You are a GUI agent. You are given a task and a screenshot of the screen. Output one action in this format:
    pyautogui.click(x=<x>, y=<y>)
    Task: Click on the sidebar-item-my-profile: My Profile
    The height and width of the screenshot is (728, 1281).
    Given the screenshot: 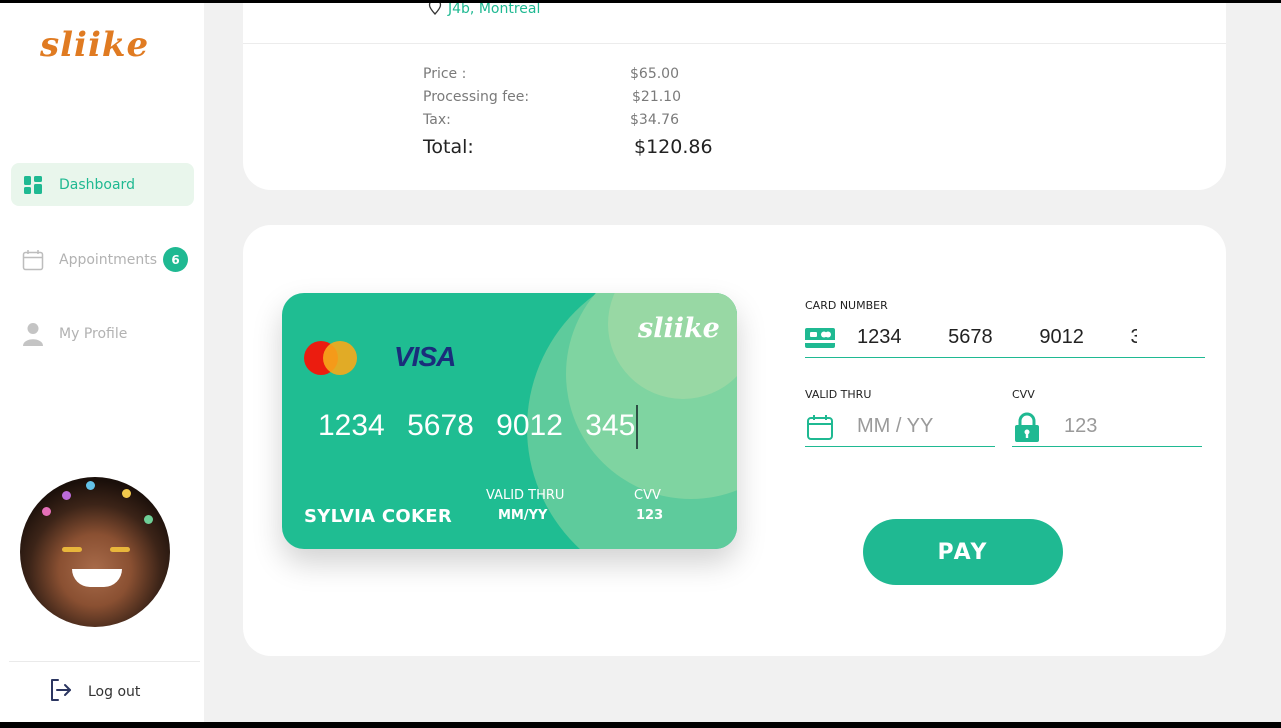 What is the action you would take?
    pyautogui.click(x=102, y=333)
    